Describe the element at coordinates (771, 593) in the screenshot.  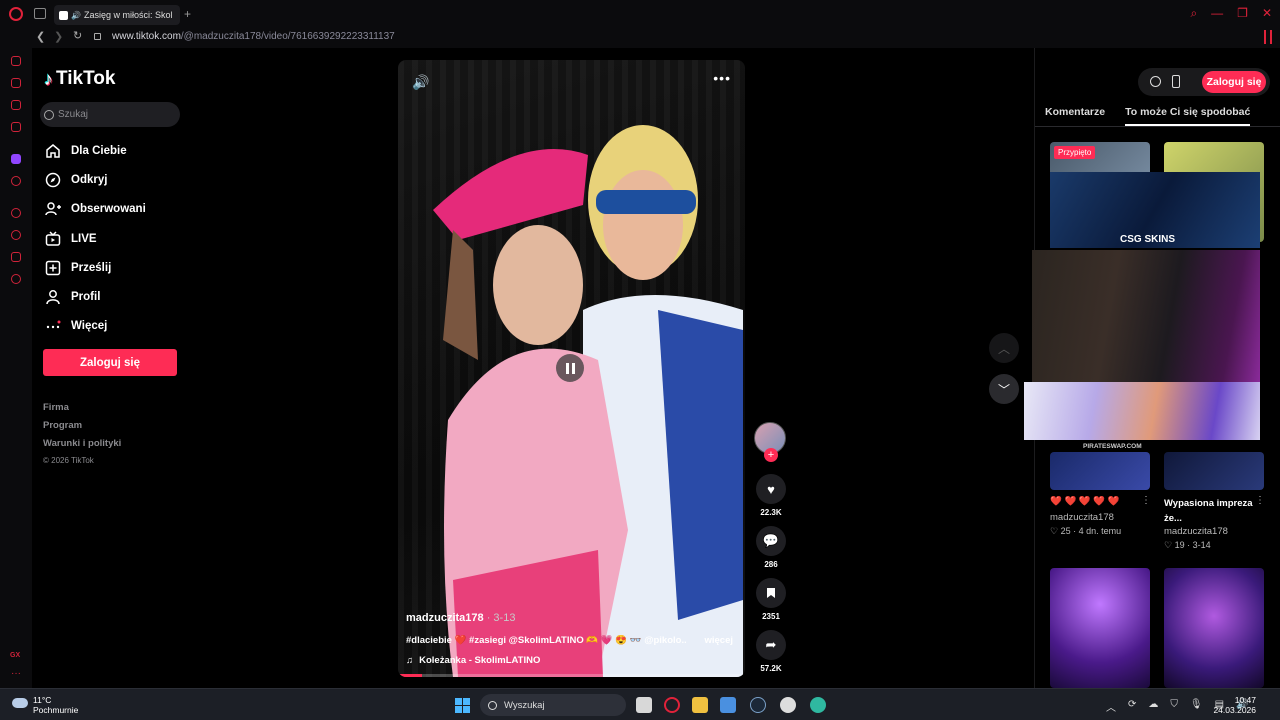
I see `bookmark-icon` at that location.